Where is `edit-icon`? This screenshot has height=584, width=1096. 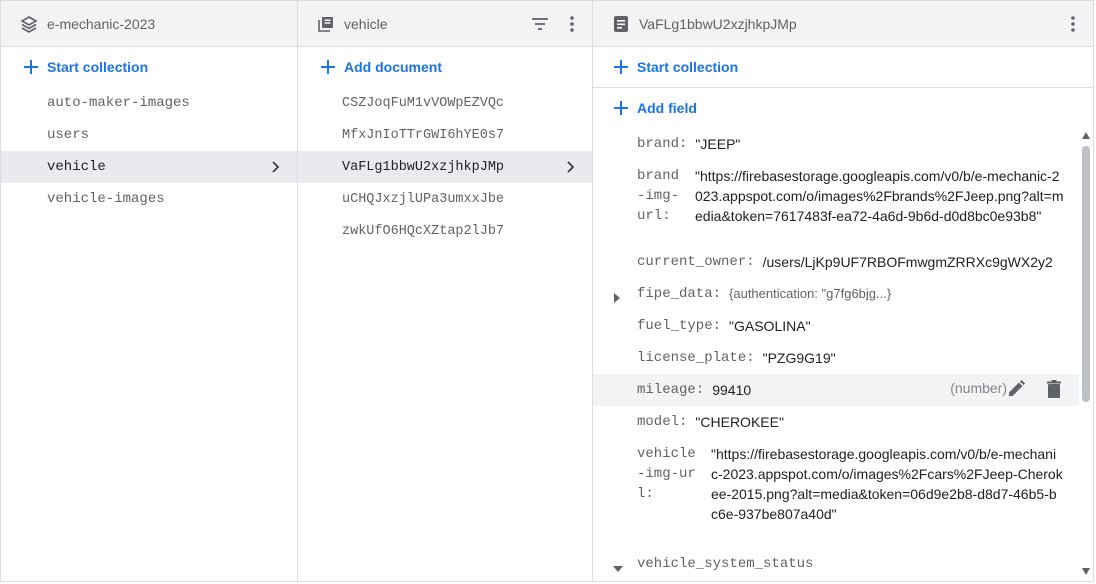
edit-icon is located at coordinates (1016, 389).